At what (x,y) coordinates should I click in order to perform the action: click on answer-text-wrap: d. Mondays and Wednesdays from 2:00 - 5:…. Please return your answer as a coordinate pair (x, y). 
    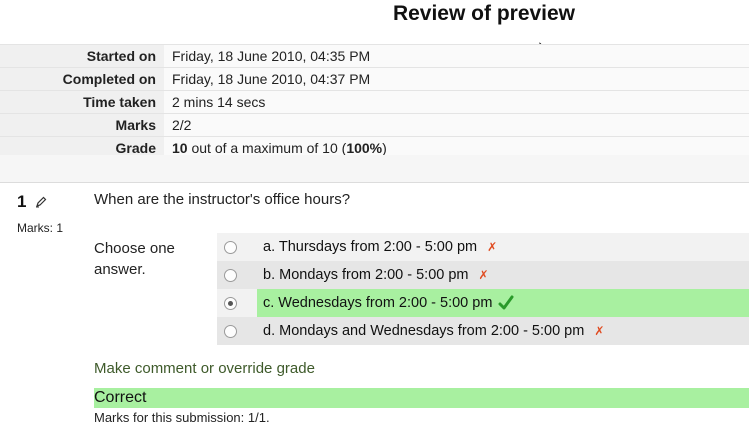
    Looking at the image, I should click on (433, 331).